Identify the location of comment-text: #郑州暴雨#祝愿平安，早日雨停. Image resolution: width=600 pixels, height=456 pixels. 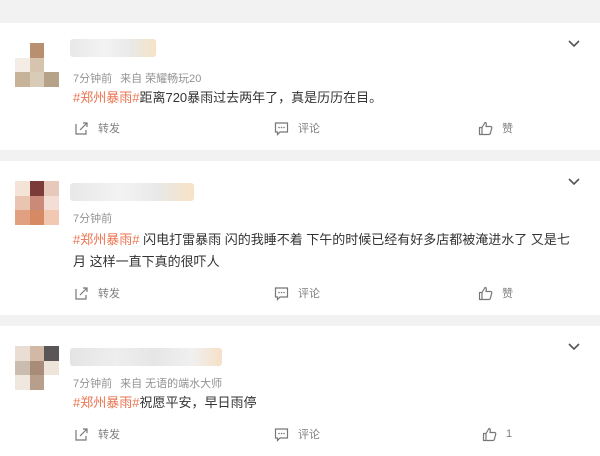
(327, 403).